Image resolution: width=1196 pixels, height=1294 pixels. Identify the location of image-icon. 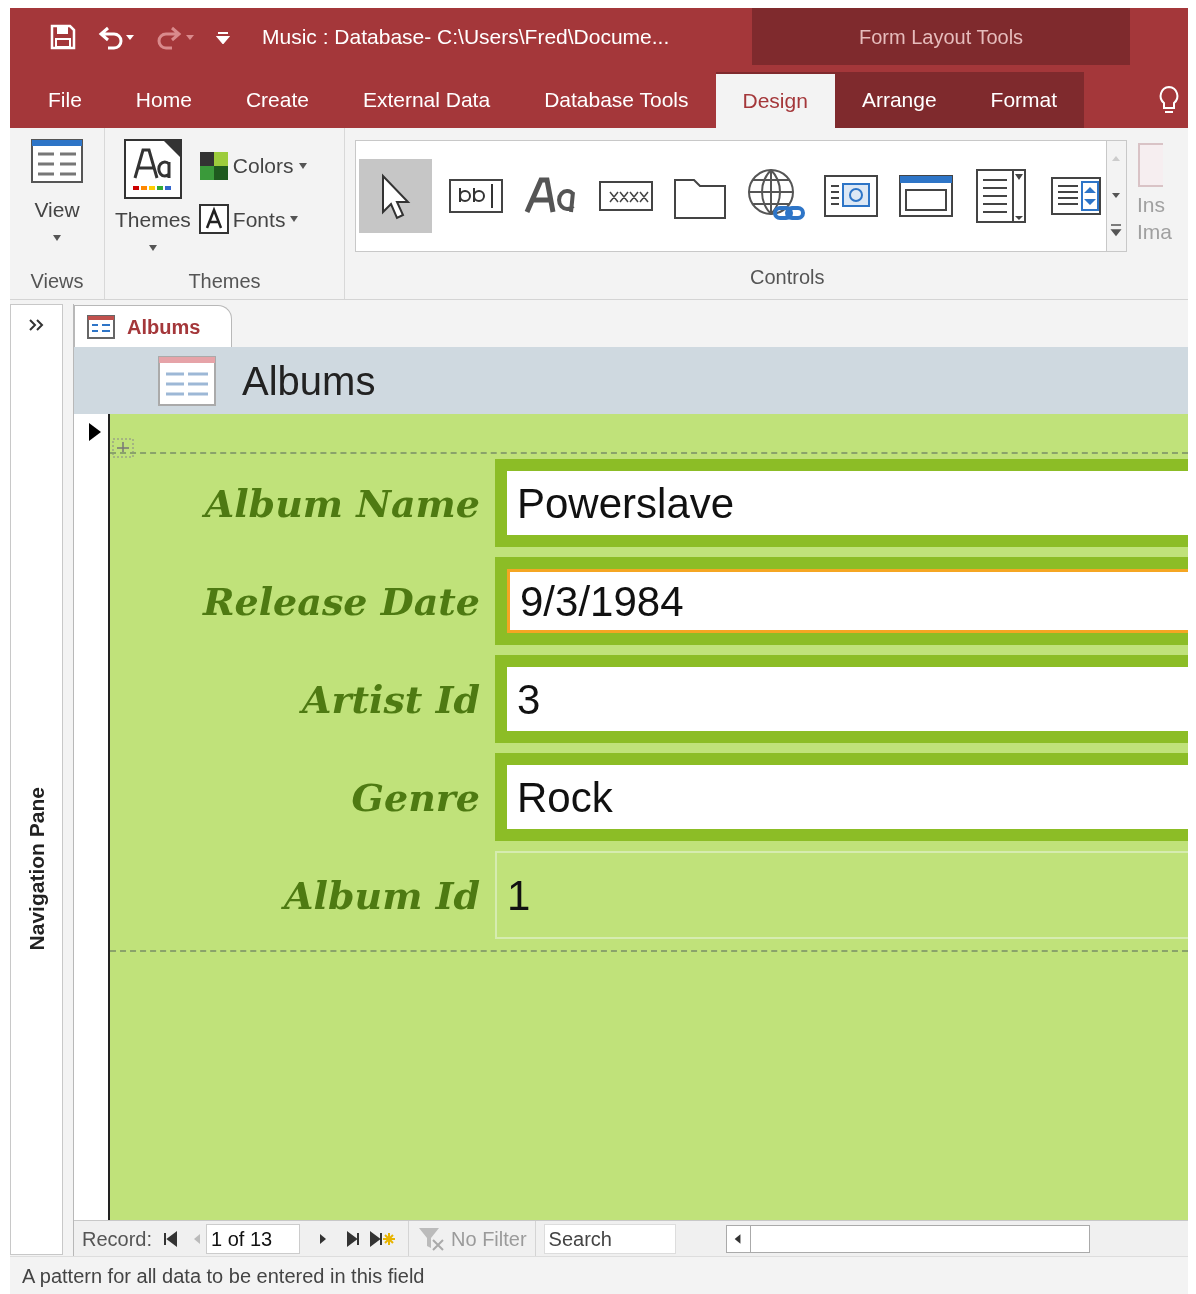
(1150, 165).